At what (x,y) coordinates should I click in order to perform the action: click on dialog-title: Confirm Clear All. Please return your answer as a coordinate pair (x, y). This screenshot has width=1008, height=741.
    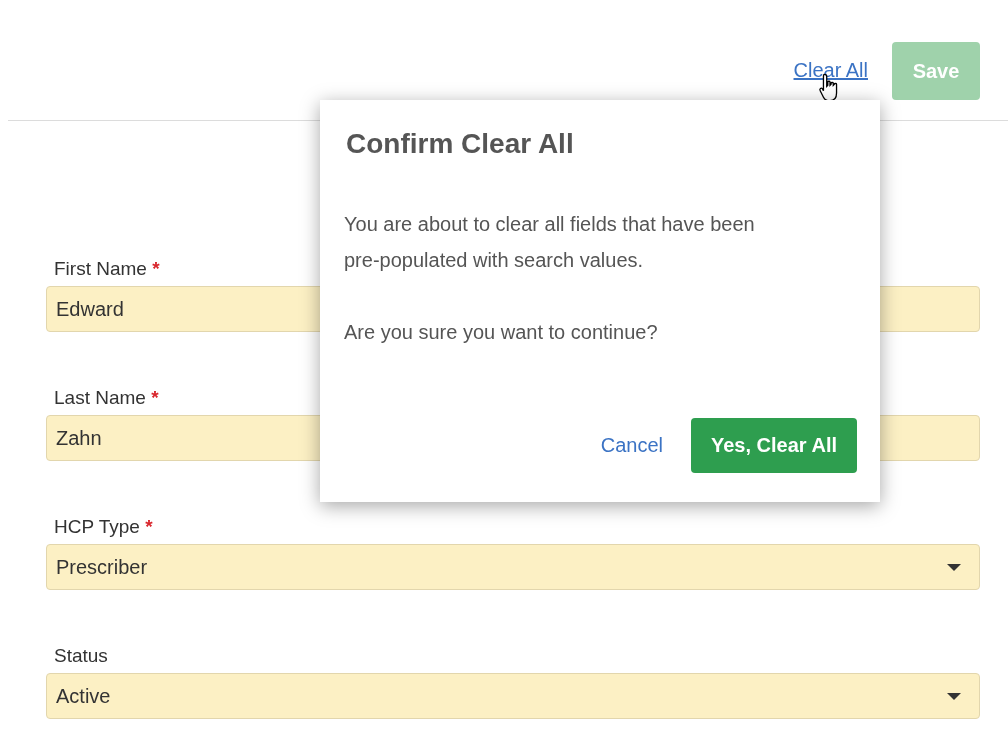
    Looking at the image, I should click on (460, 144).